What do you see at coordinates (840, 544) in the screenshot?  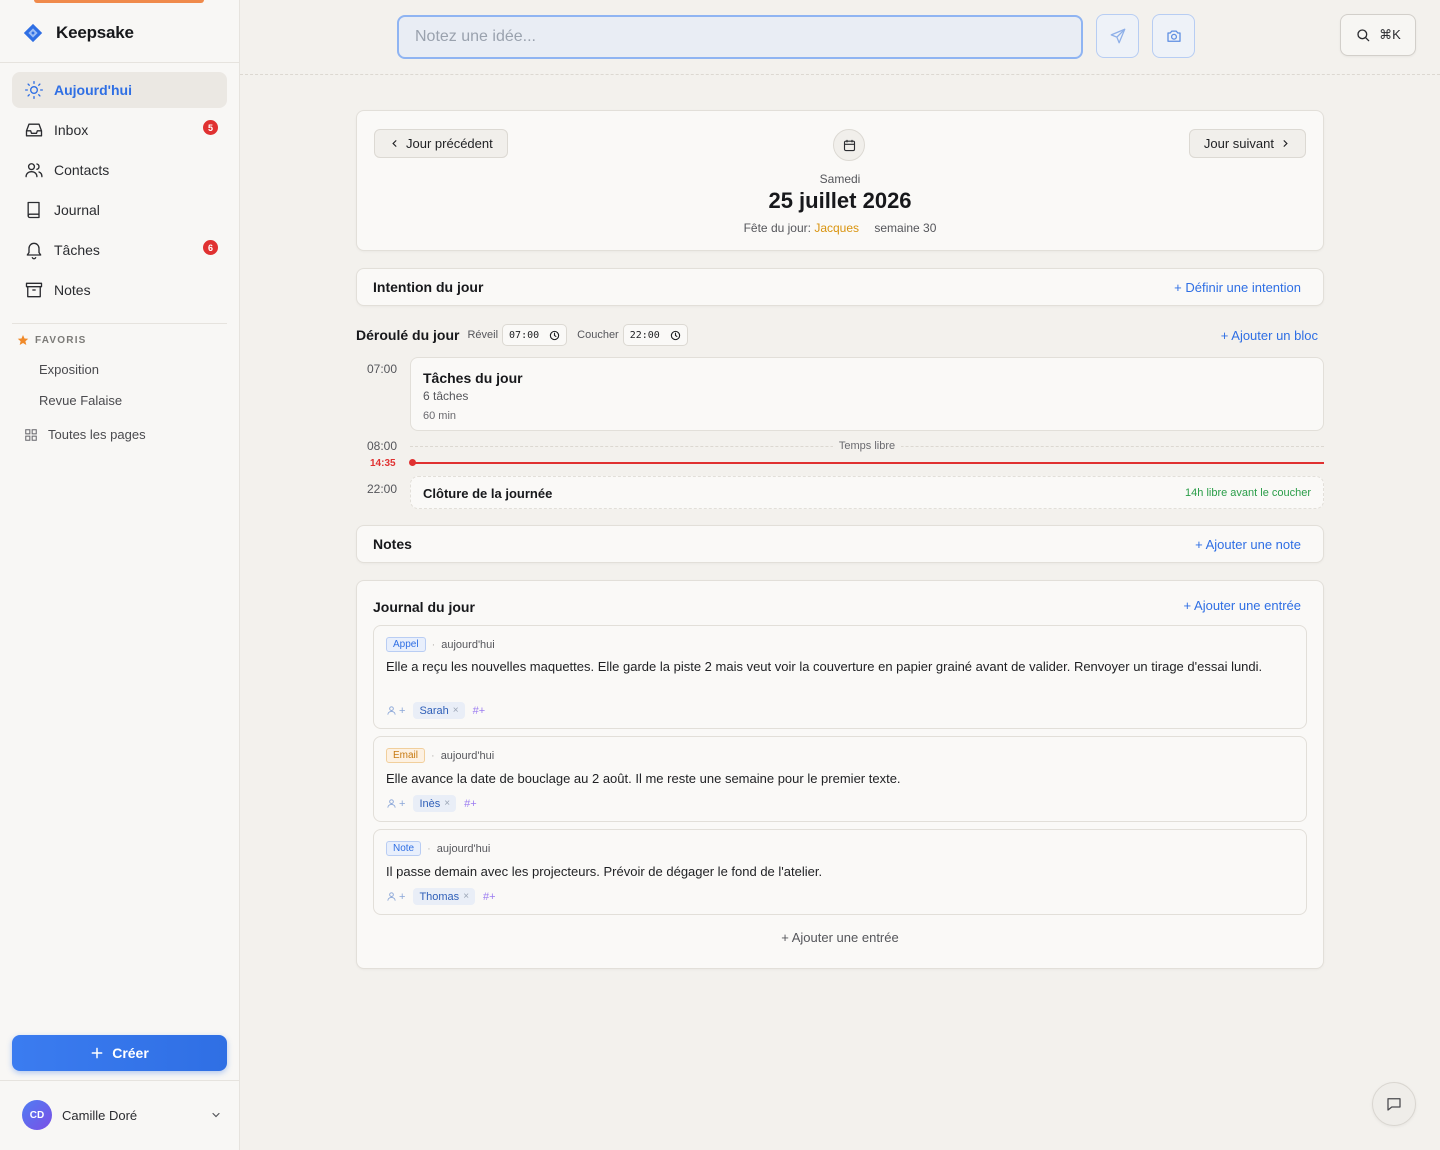 I see `notes-card: Notes + Ajouter une note` at bounding box center [840, 544].